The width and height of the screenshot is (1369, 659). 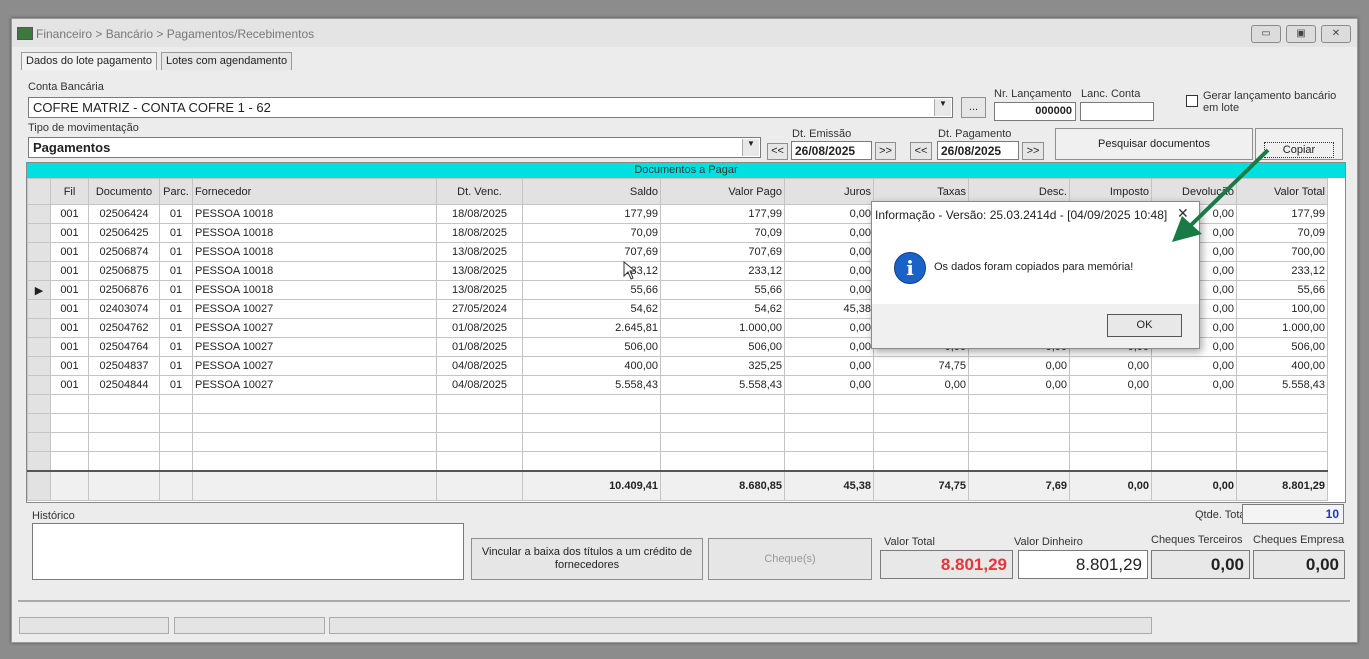 What do you see at coordinates (722, 385) in the screenshot?
I see `cell-valor-pago: 5.558,43` at bounding box center [722, 385].